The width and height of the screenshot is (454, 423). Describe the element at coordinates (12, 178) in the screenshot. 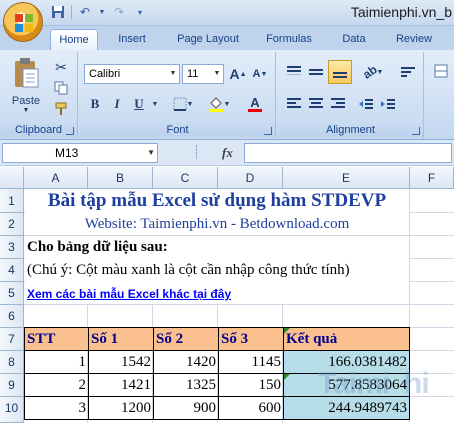

I see `select-all-corner` at that location.